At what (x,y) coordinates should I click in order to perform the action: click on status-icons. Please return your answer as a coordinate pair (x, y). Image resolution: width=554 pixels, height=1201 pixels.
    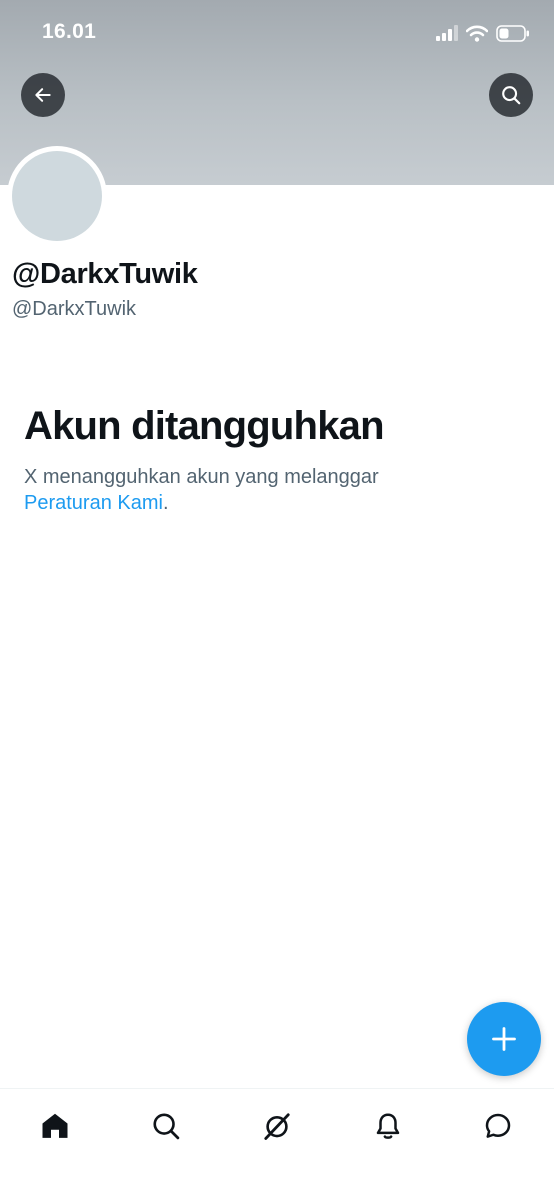
    Looking at the image, I should click on (483, 33).